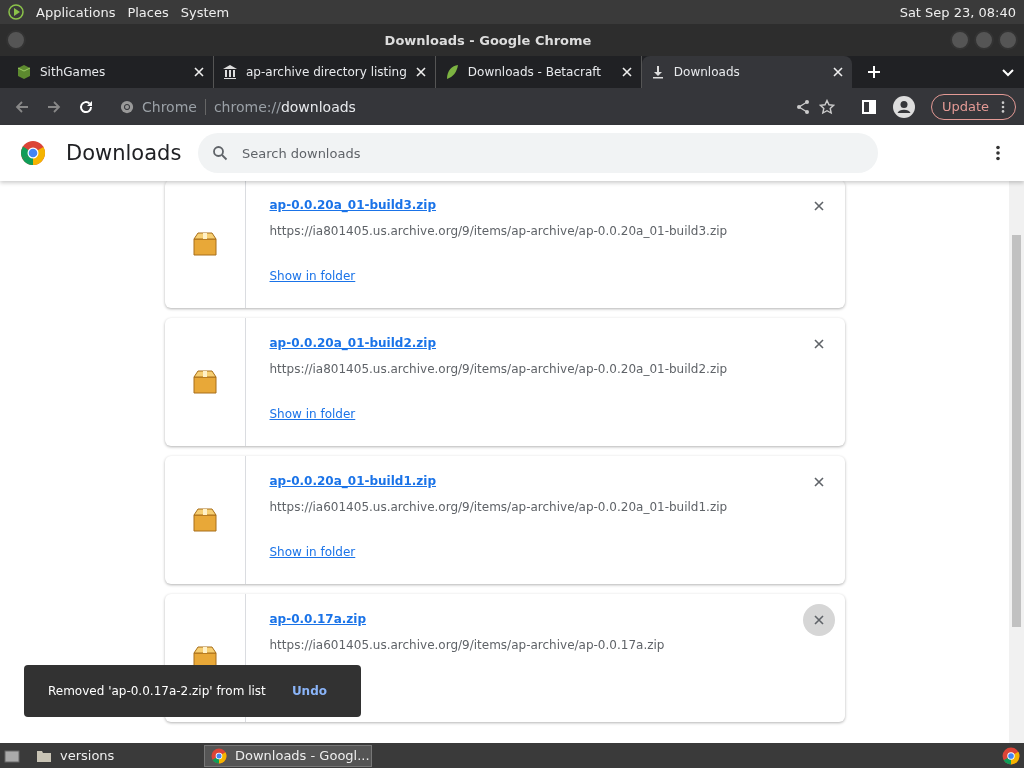 This screenshot has width=1024, height=768. I want to click on tab-title: SithGames, so click(73, 72).